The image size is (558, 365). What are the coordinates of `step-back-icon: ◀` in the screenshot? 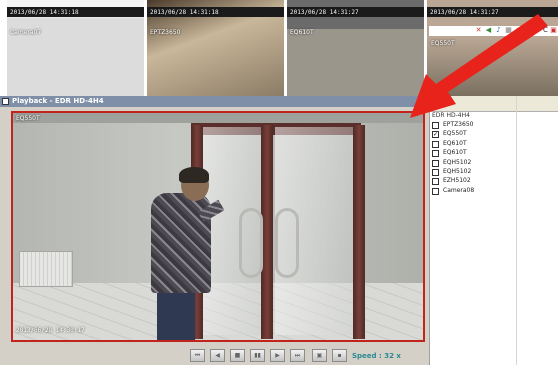 It's located at (217, 355).